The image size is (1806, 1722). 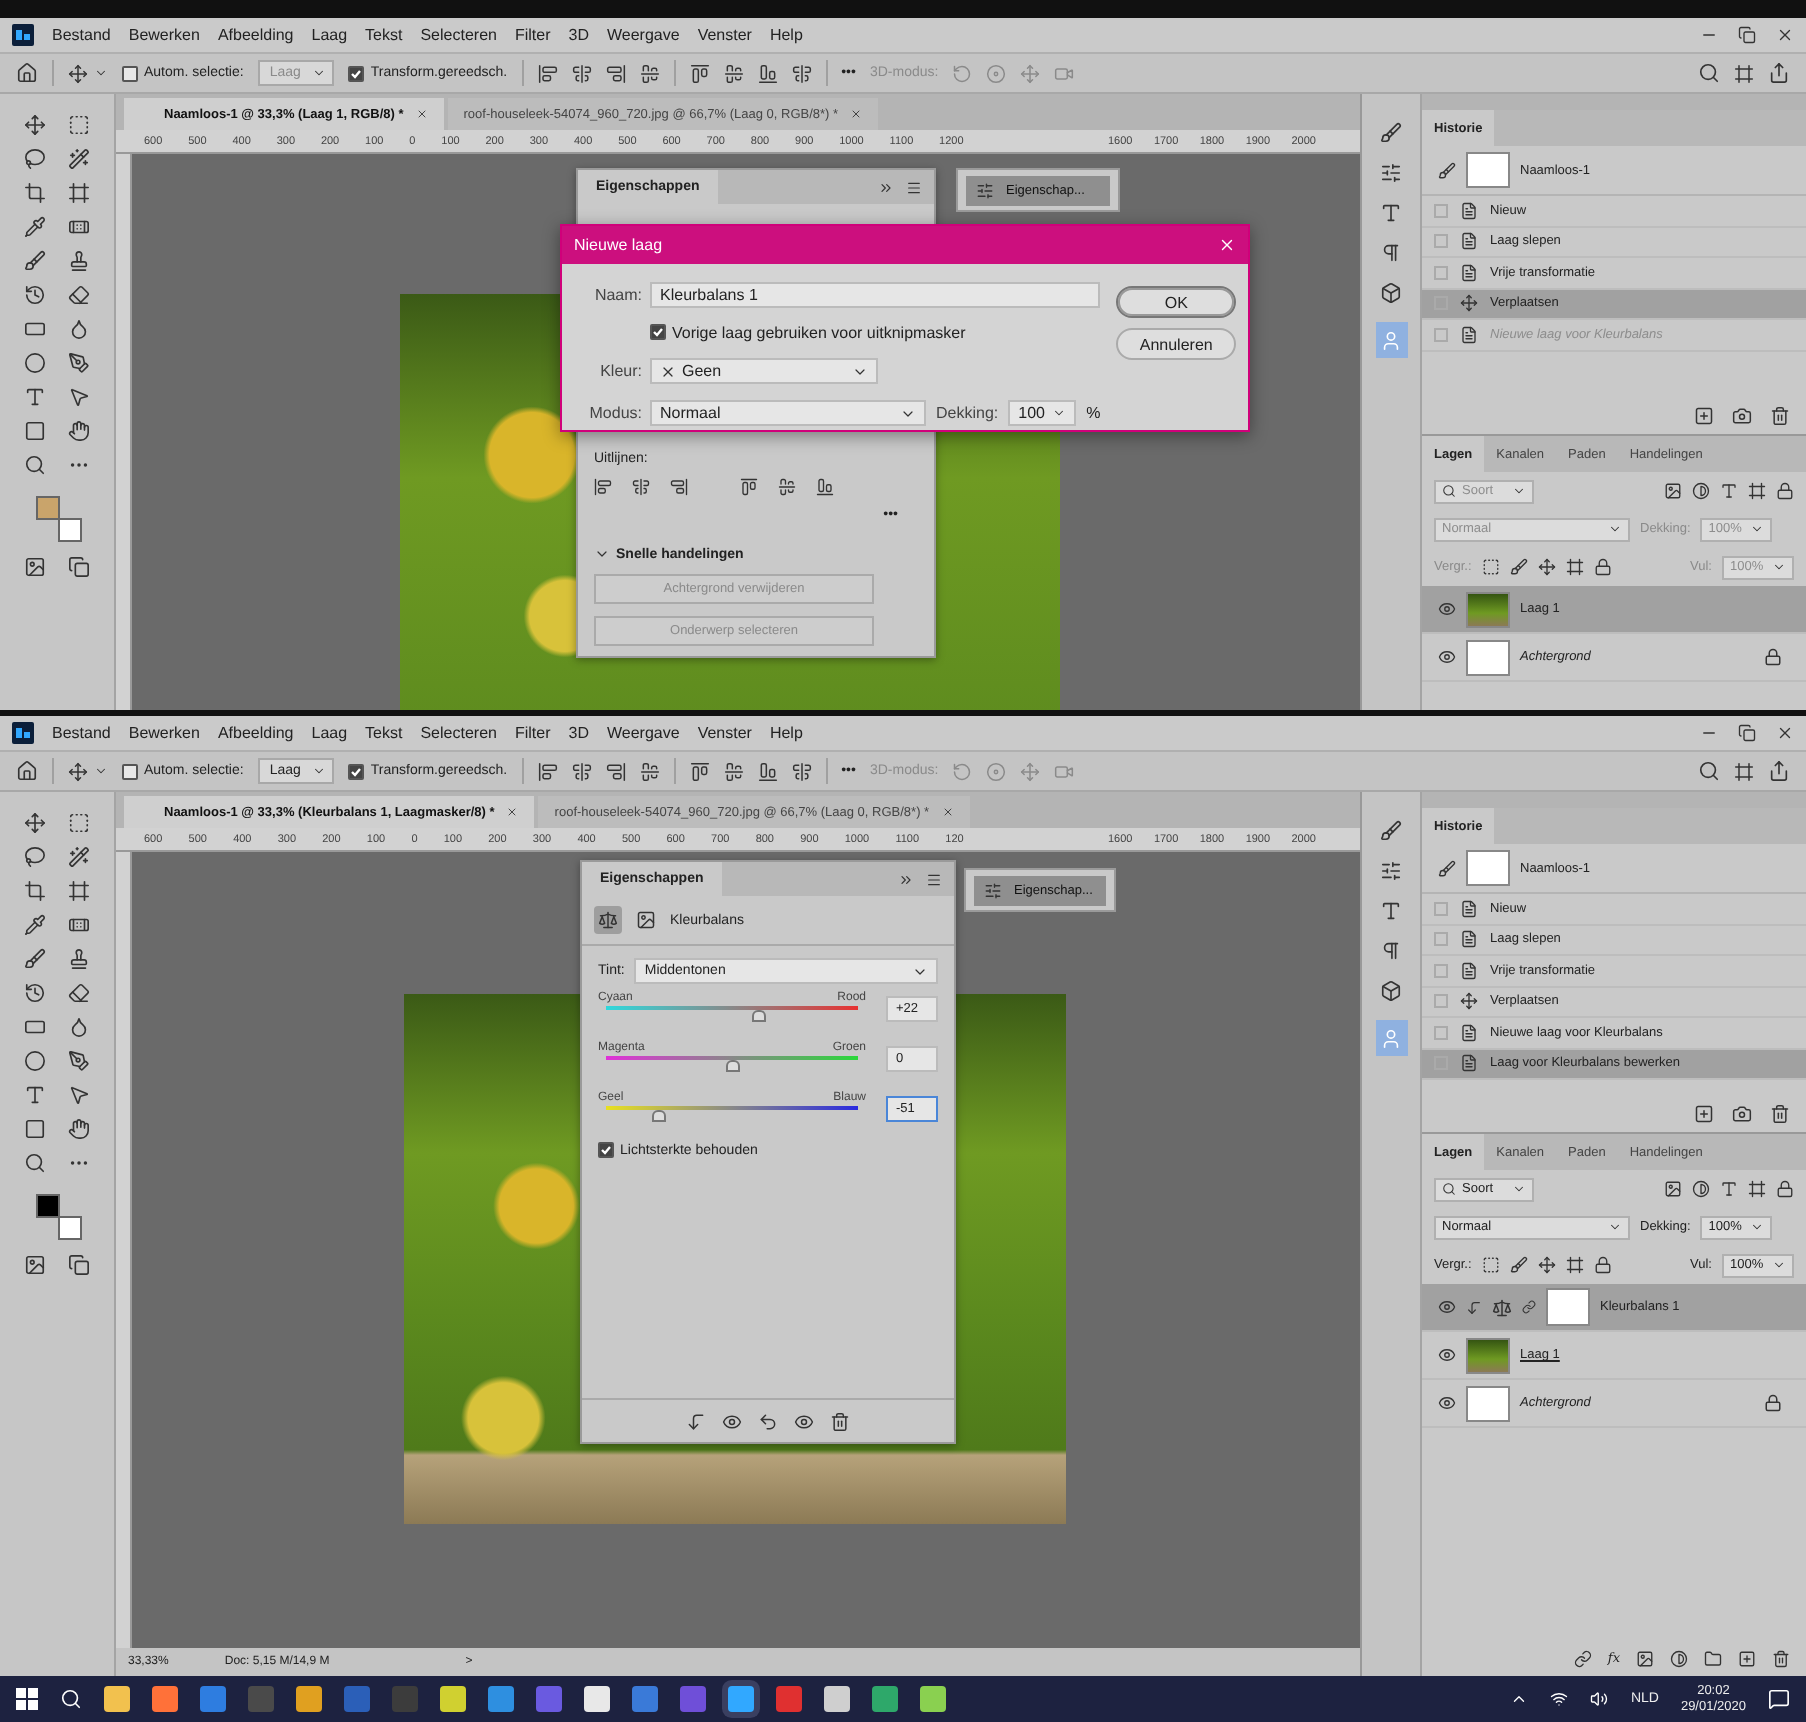 What do you see at coordinates (1391, 253) in the screenshot?
I see `pilcrow-icon` at bounding box center [1391, 253].